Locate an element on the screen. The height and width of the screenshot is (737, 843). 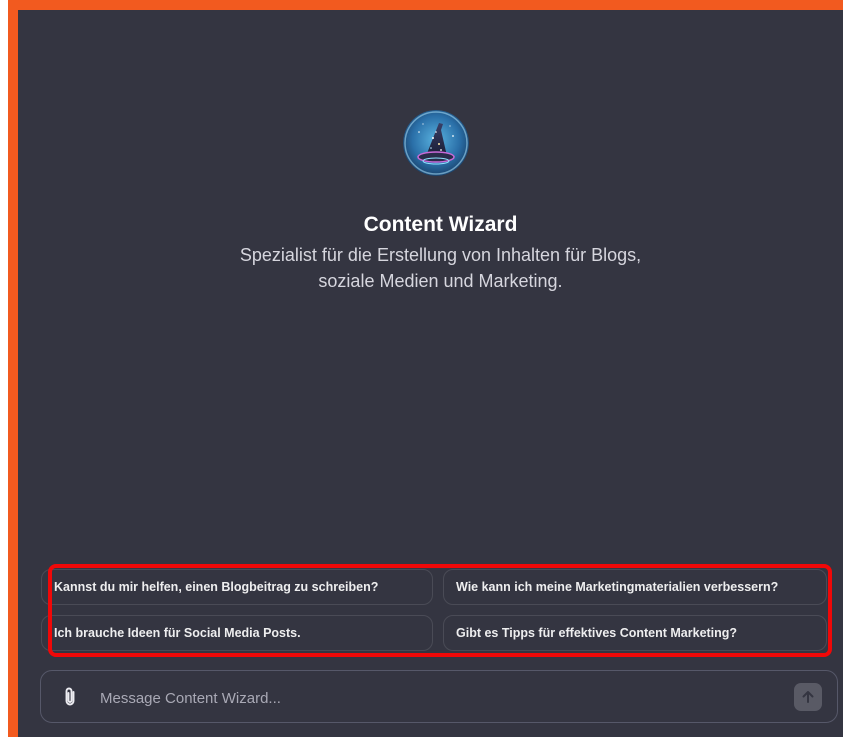
arrow-up-icon is located at coordinates (808, 697).